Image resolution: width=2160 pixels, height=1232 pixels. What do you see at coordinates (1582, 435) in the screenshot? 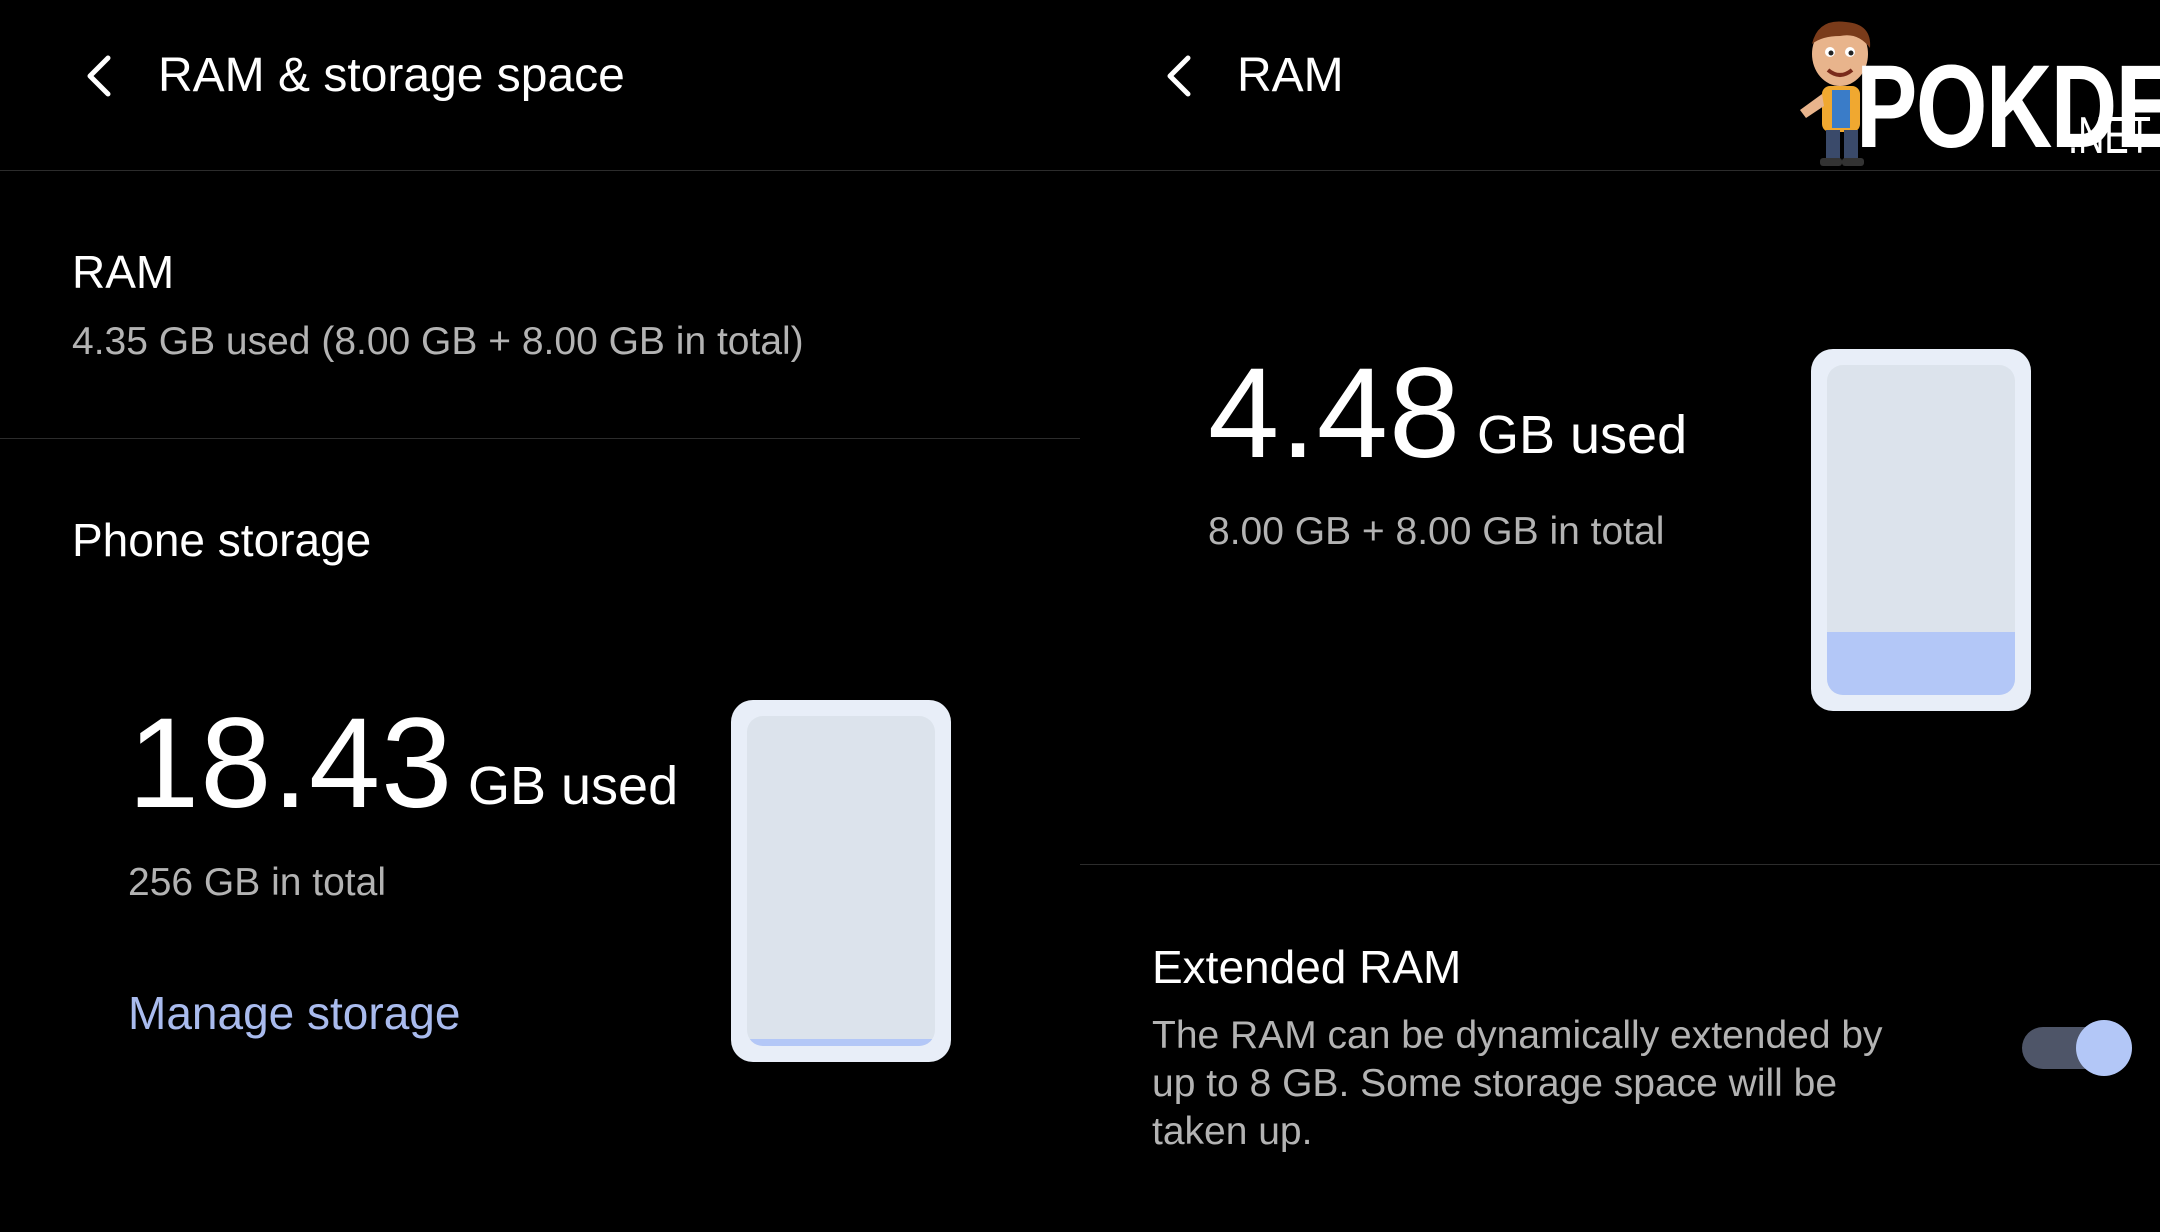
I see `ram-used-unit: GB used` at bounding box center [1582, 435].